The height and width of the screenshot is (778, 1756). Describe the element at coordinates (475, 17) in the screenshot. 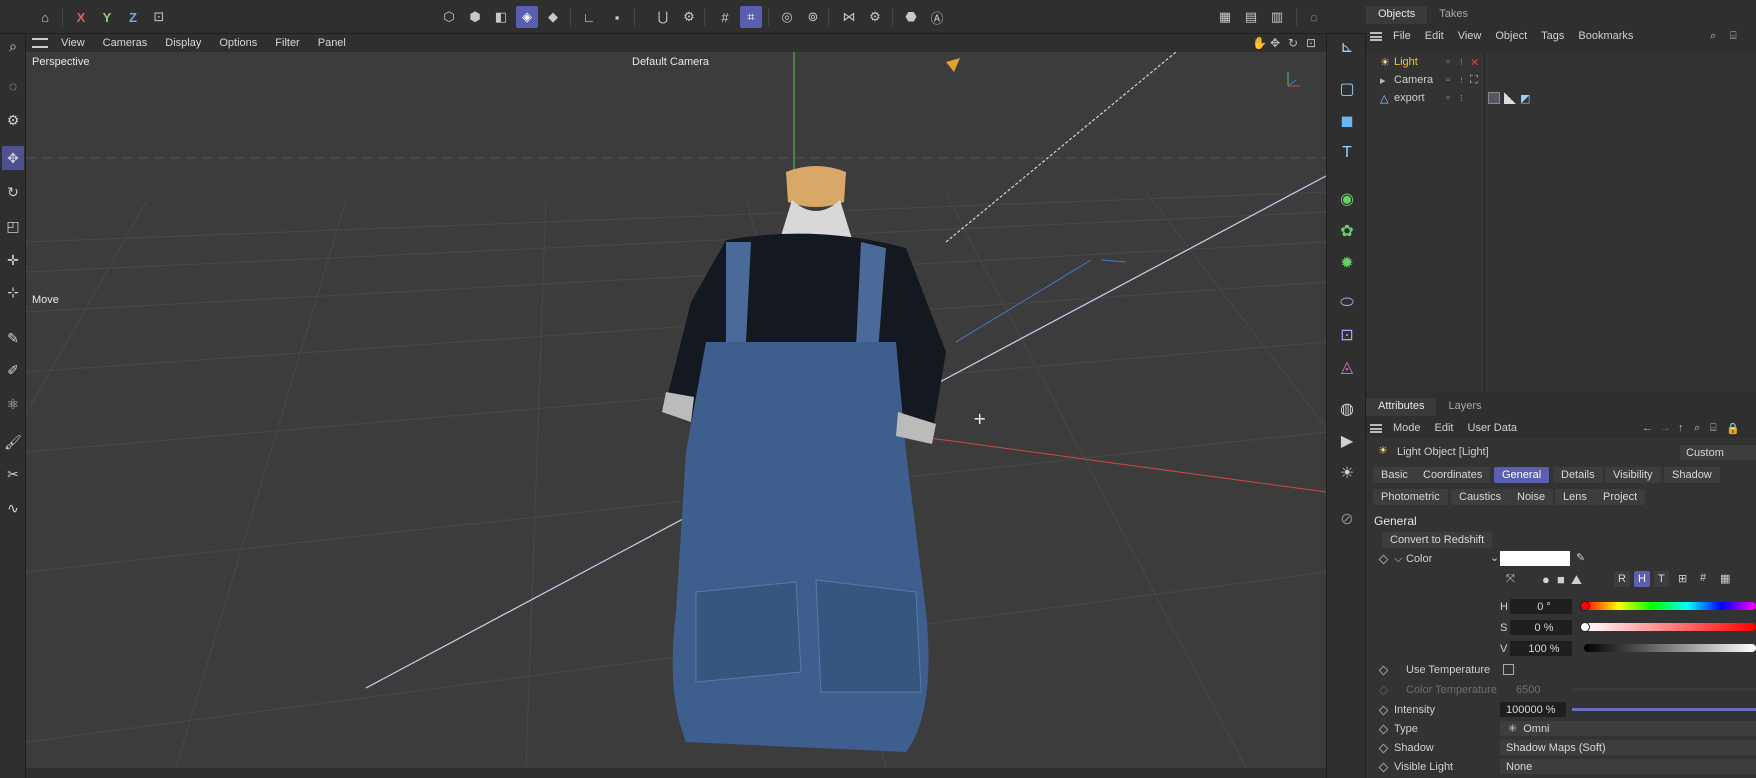

I see `edges-mode-icon: ⬢` at that location.